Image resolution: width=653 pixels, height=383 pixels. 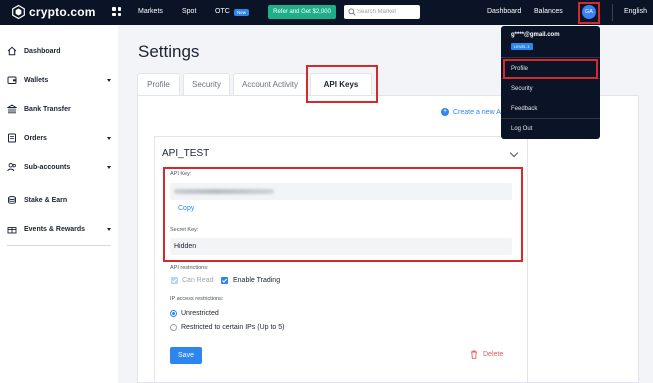 What do you see at coordinates (548, 11) in the screenshot?
I see `nav-balances: Balances` at bounding box center [548, 11].